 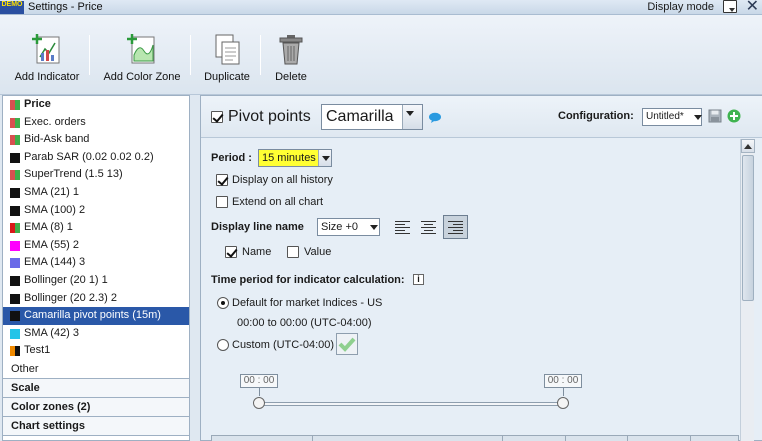 I want to click on indicator-item: Price, so click(x=96, y=105).